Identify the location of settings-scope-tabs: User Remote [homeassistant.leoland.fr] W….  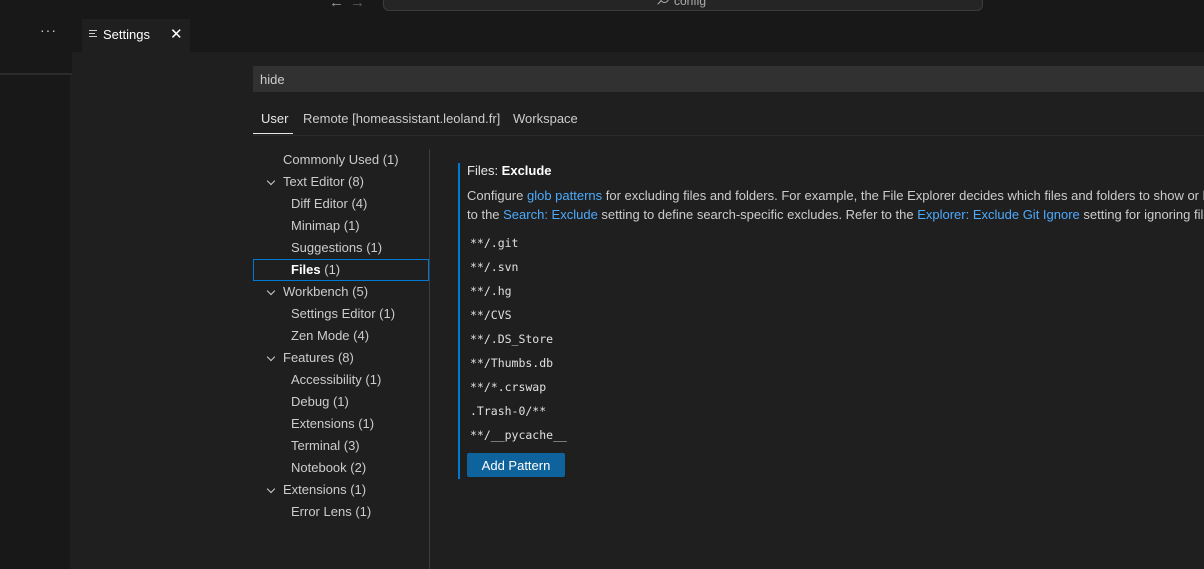
(728, 122).